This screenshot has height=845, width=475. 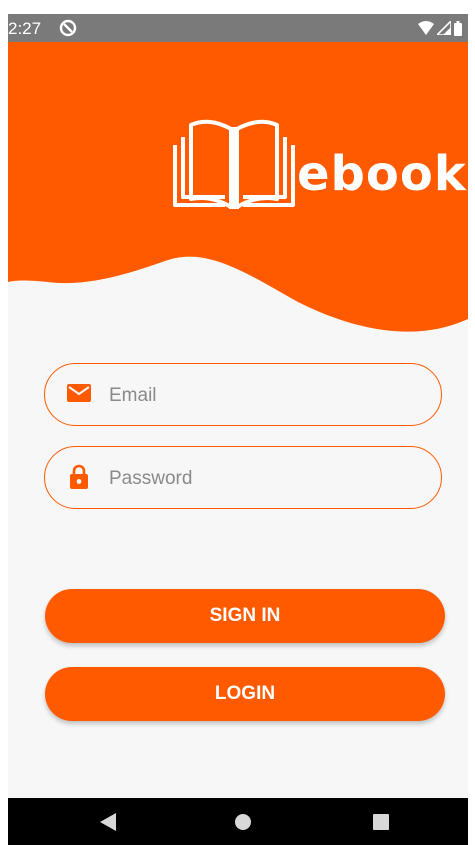 I want to click on nav-back-button, so click(x=108, y=821).